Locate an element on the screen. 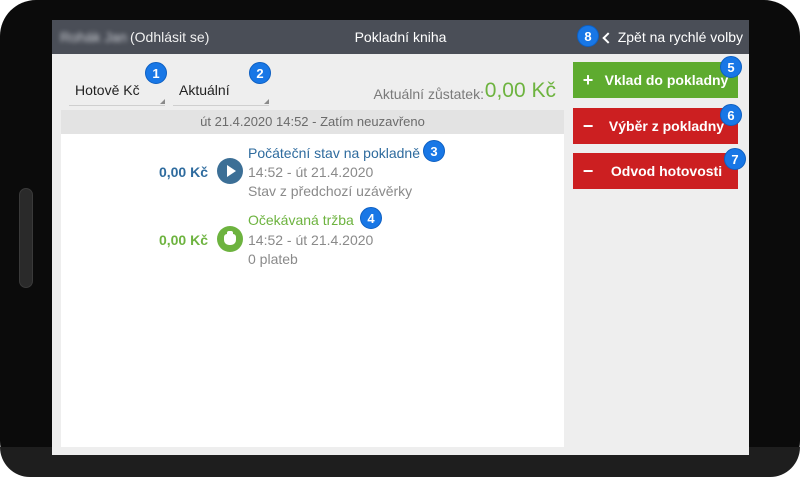  deposit-button: + Vklad do pokladny is located at coordinates (655, 80).